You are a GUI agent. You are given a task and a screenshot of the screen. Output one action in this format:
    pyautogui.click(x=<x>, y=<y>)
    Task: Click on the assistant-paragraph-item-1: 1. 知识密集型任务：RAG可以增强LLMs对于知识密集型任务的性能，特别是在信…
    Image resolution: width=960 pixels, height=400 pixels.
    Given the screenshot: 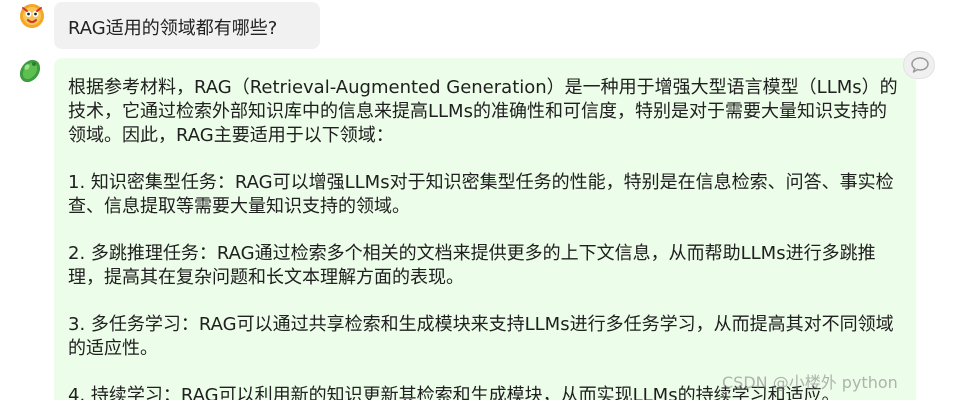 What is the action you would take?
    pyautogui.click(x=481, y=194)
    